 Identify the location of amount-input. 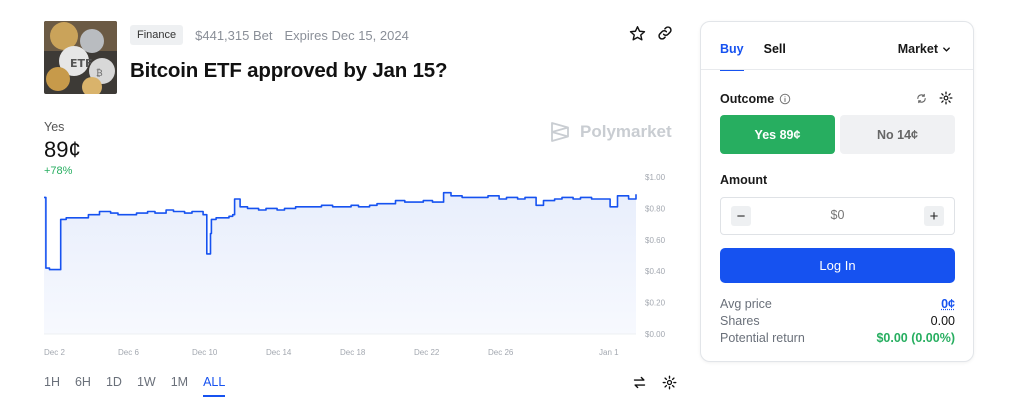
(837, 215).